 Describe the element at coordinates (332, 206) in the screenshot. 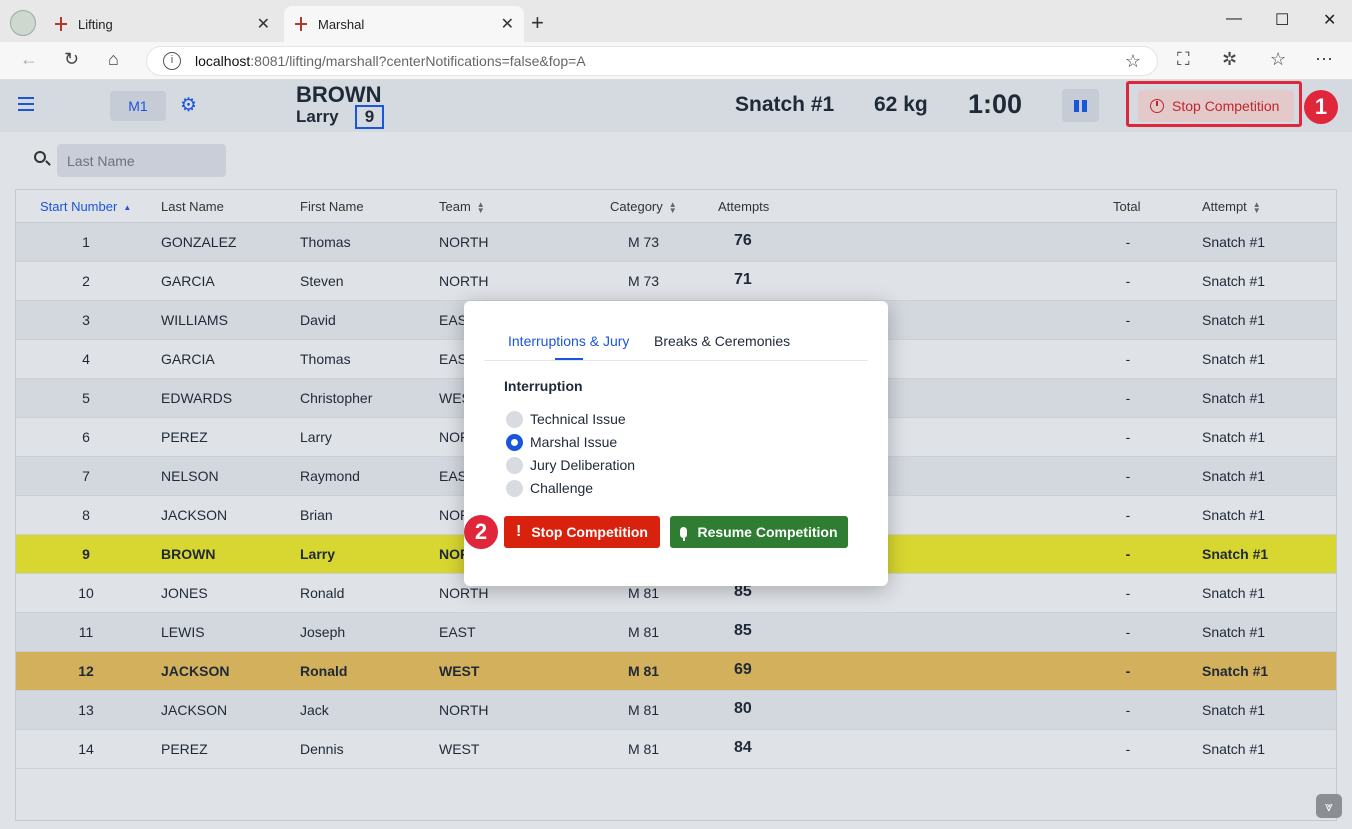

I see `col-first-name: First Name` at that location.